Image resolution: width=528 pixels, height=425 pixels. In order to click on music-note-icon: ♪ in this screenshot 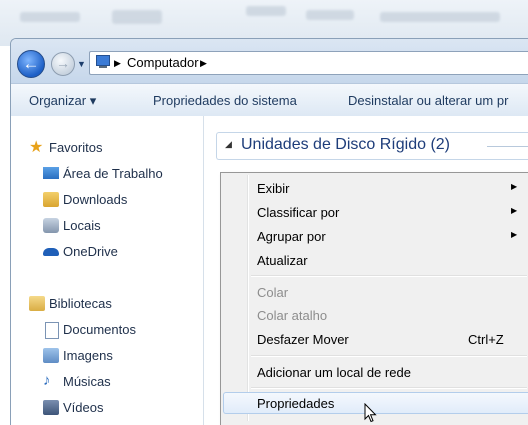, I will do `click(47, 380)`.